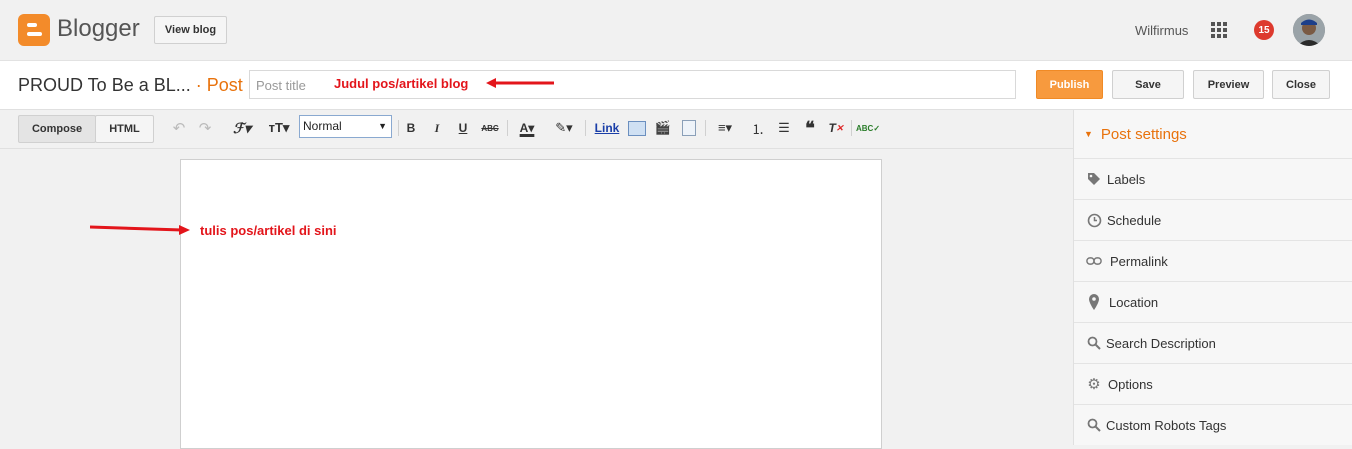 The width and height of the screenshot is (1352, 449). I want to click on sidebar-item-options: ⚙ Options, so click(1213, 383).